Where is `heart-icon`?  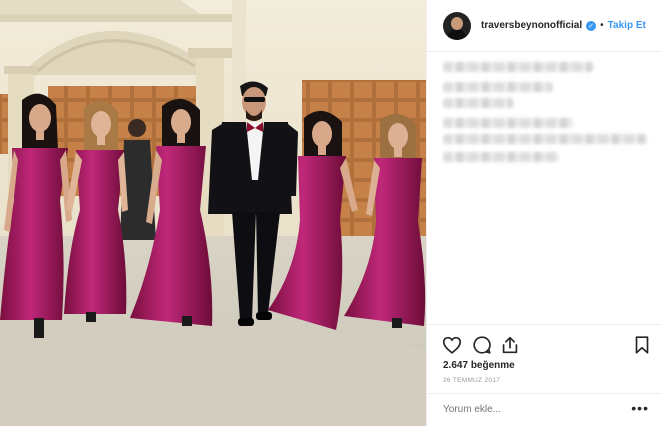 heart-icon is located at coordinates (452, 345).